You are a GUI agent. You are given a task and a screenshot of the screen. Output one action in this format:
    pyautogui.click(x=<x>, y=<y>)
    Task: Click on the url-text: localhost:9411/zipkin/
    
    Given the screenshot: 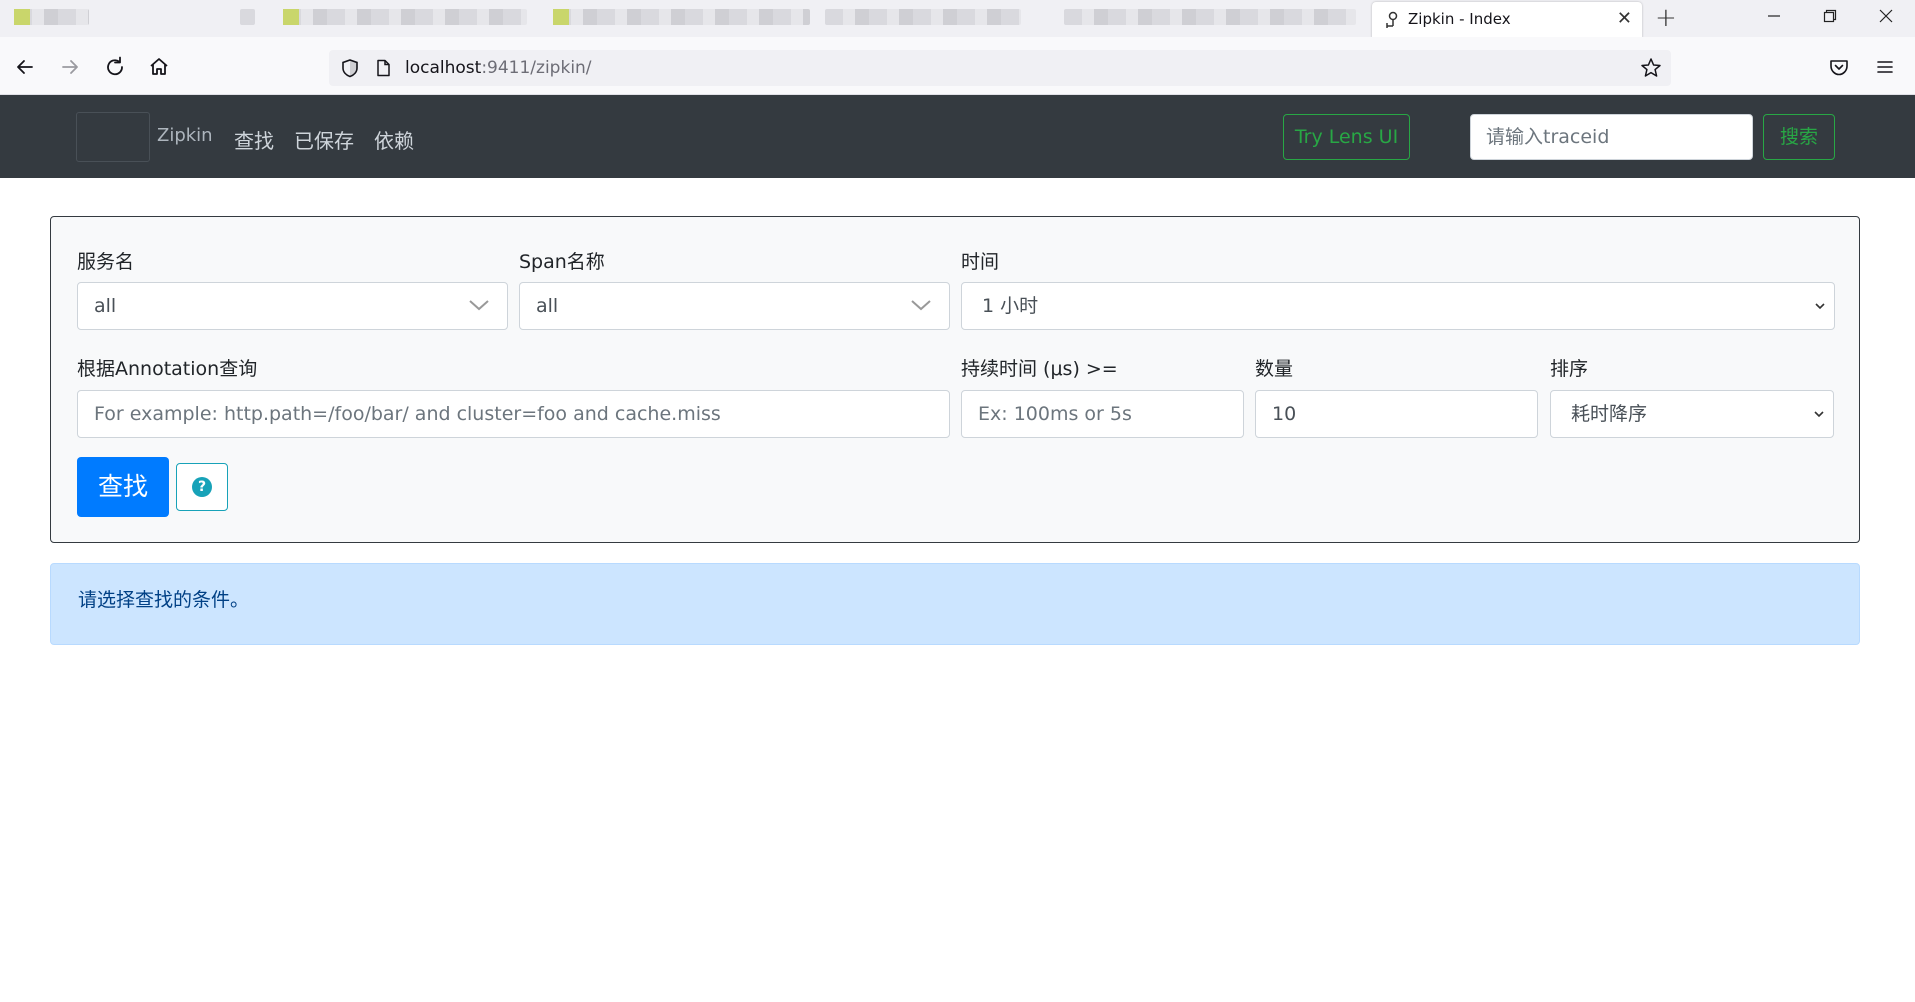 What is the action you would take?
    pyautogui.click(x=498, y=68)
    